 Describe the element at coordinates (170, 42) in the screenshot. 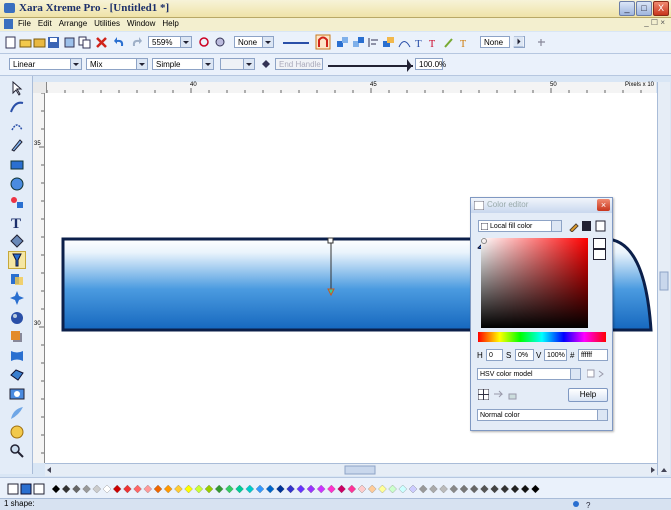

I see `zoom-combo: 559%` at that location.